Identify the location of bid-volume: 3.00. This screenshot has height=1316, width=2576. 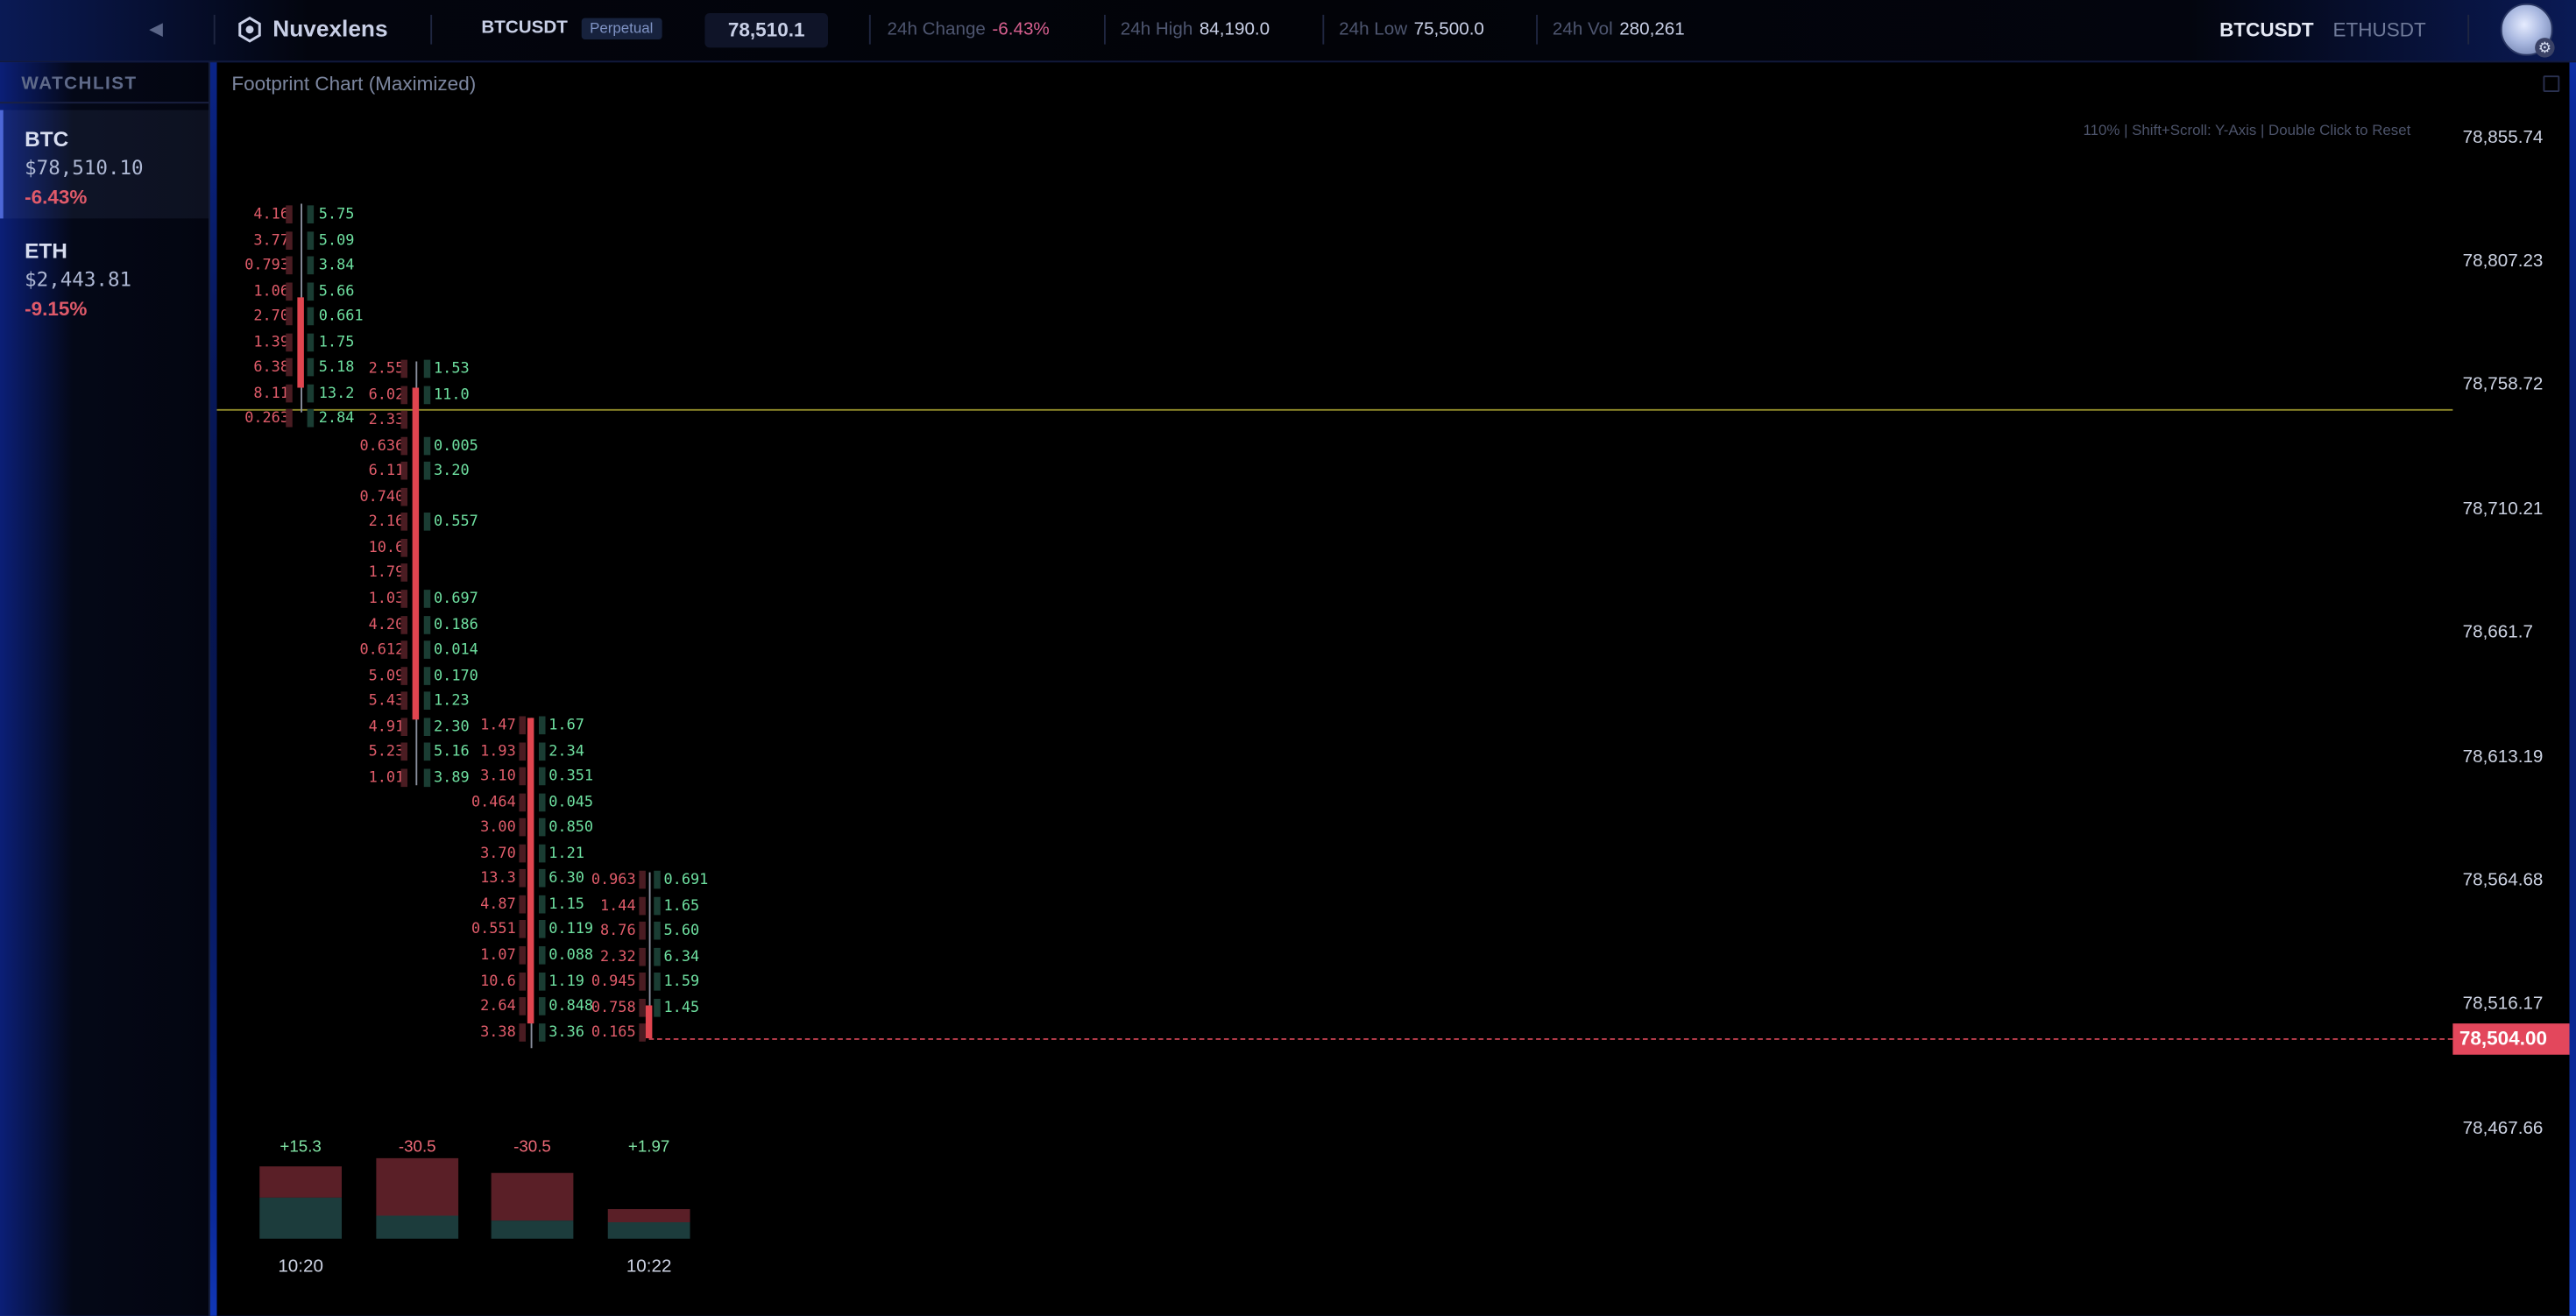
(498, 828).